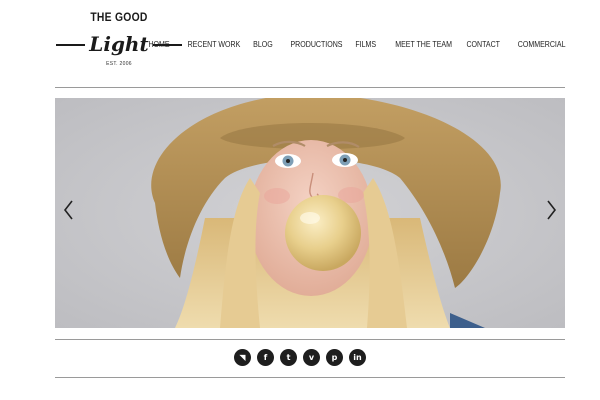  What do you see at coordinates (265, 357) in the screenshot?
I see `facebook-icon: f` at bounding box center [265, 357].